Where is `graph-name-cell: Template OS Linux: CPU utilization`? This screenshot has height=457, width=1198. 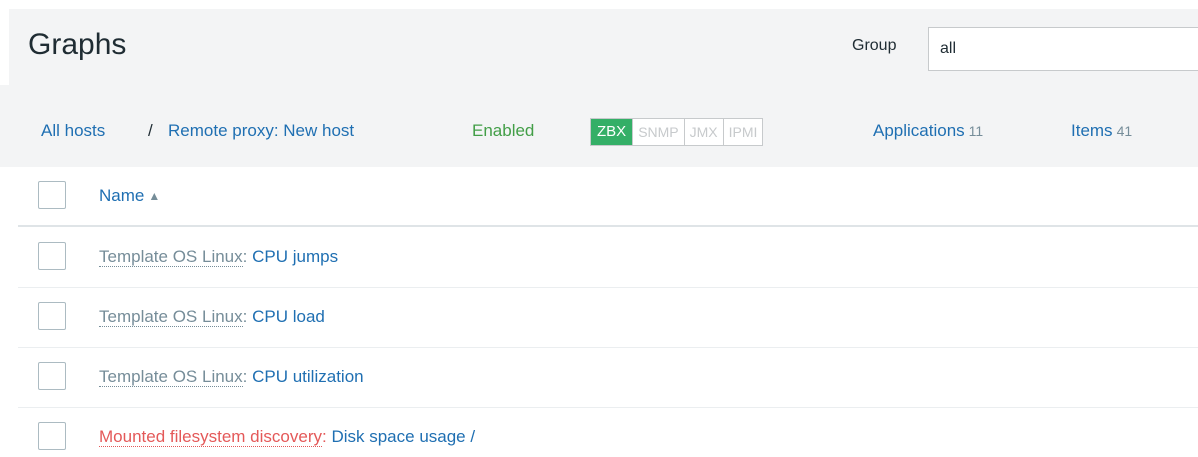
graph-name-cell: Template OS Linux: CPU utilization is located at coordinates (231, 377).